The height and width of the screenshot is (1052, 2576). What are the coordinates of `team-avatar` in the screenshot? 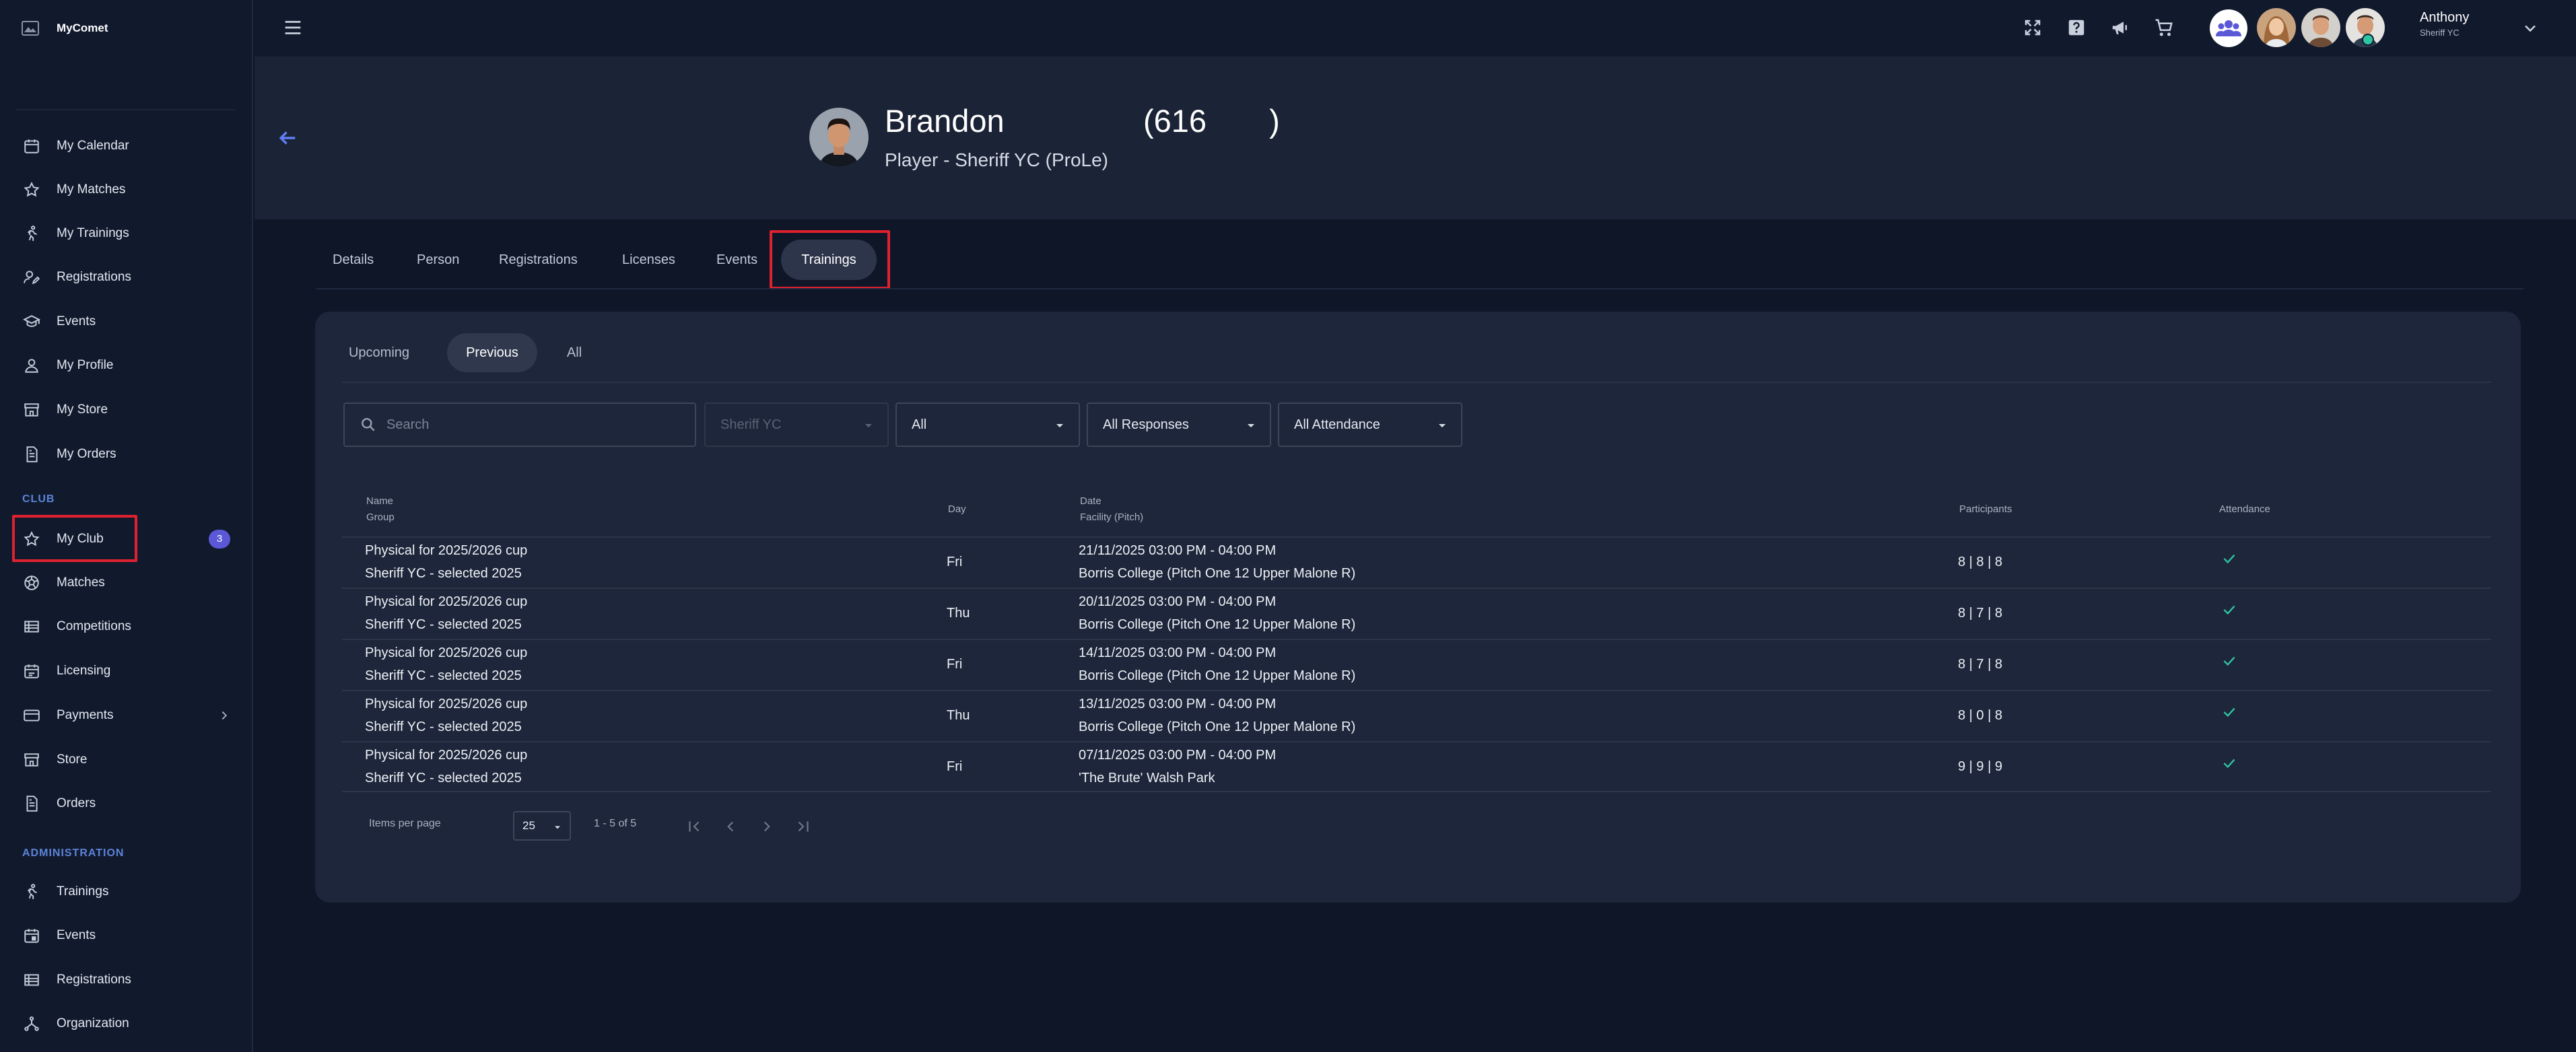 It's located at (2228, 28).